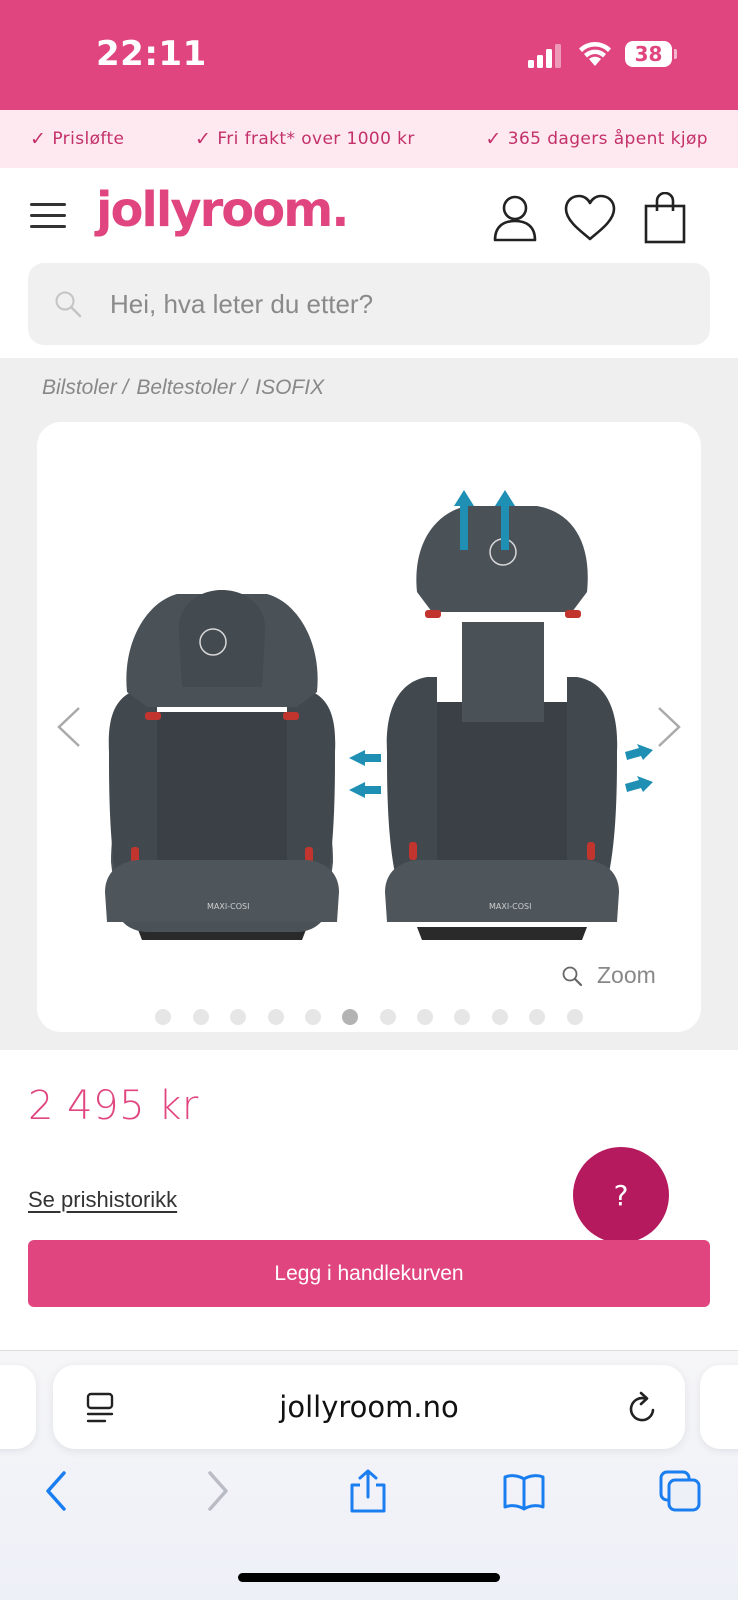 Image resolution: width=738 pixels, height=1600 pixels. I want to click on status-time: 22:11, so click(151, 54).